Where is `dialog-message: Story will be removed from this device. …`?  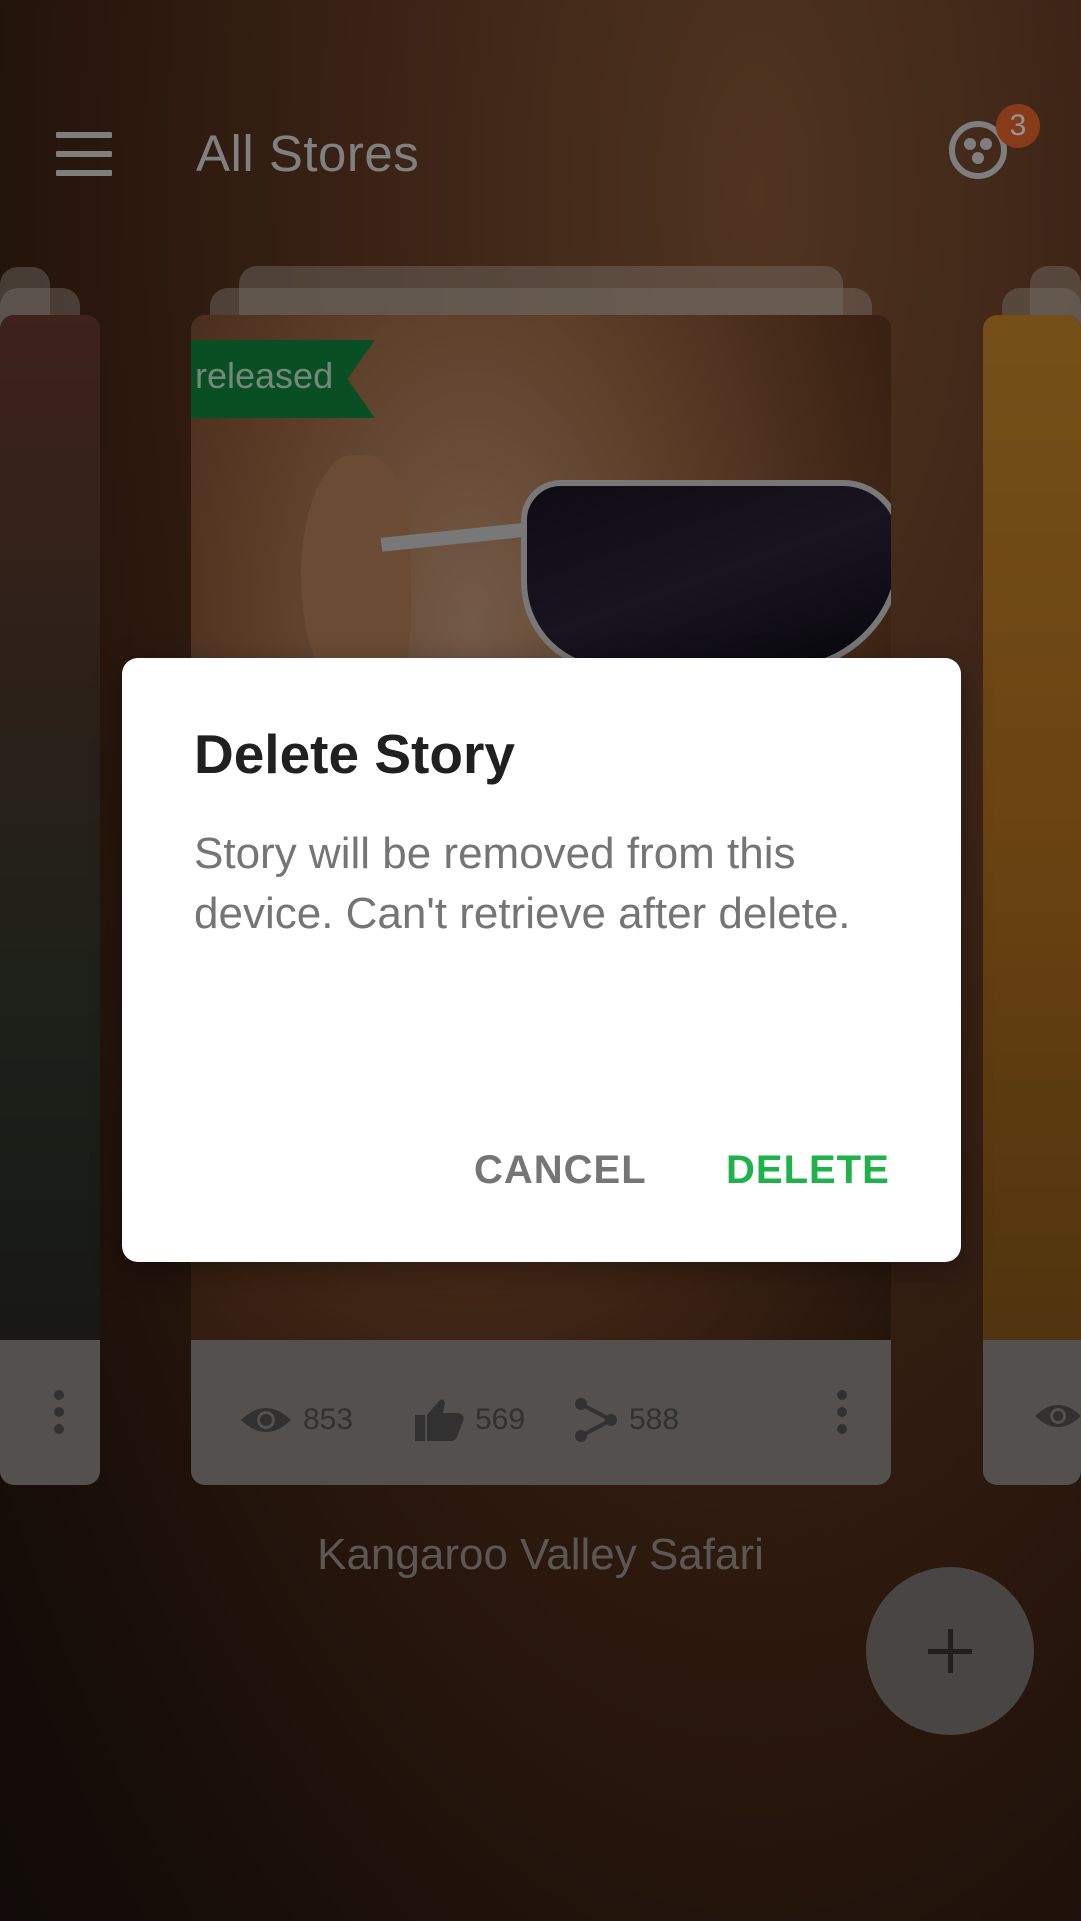
dialog-message: Story will be removed from this device. … is located at coordinates (522, 883).